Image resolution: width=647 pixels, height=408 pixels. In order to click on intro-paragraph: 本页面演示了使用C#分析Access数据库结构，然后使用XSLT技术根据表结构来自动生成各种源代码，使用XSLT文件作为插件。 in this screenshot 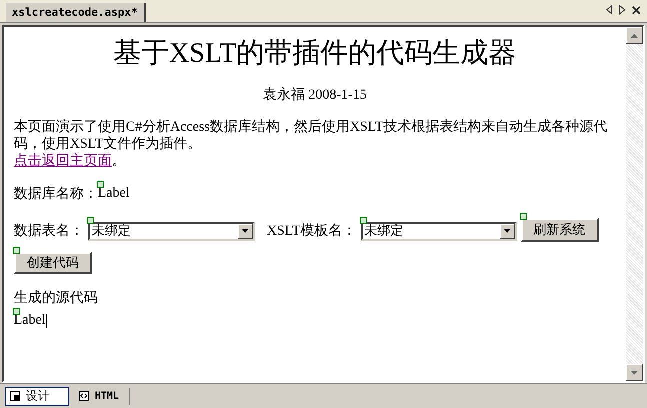, I will do `click(311, 136)`.